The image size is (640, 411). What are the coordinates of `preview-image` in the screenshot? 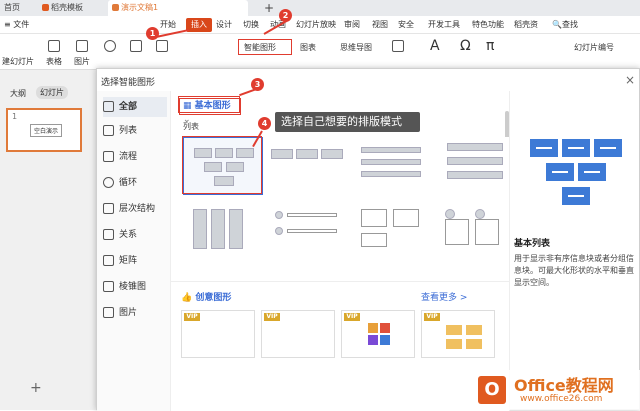 It's located at (577, 158).